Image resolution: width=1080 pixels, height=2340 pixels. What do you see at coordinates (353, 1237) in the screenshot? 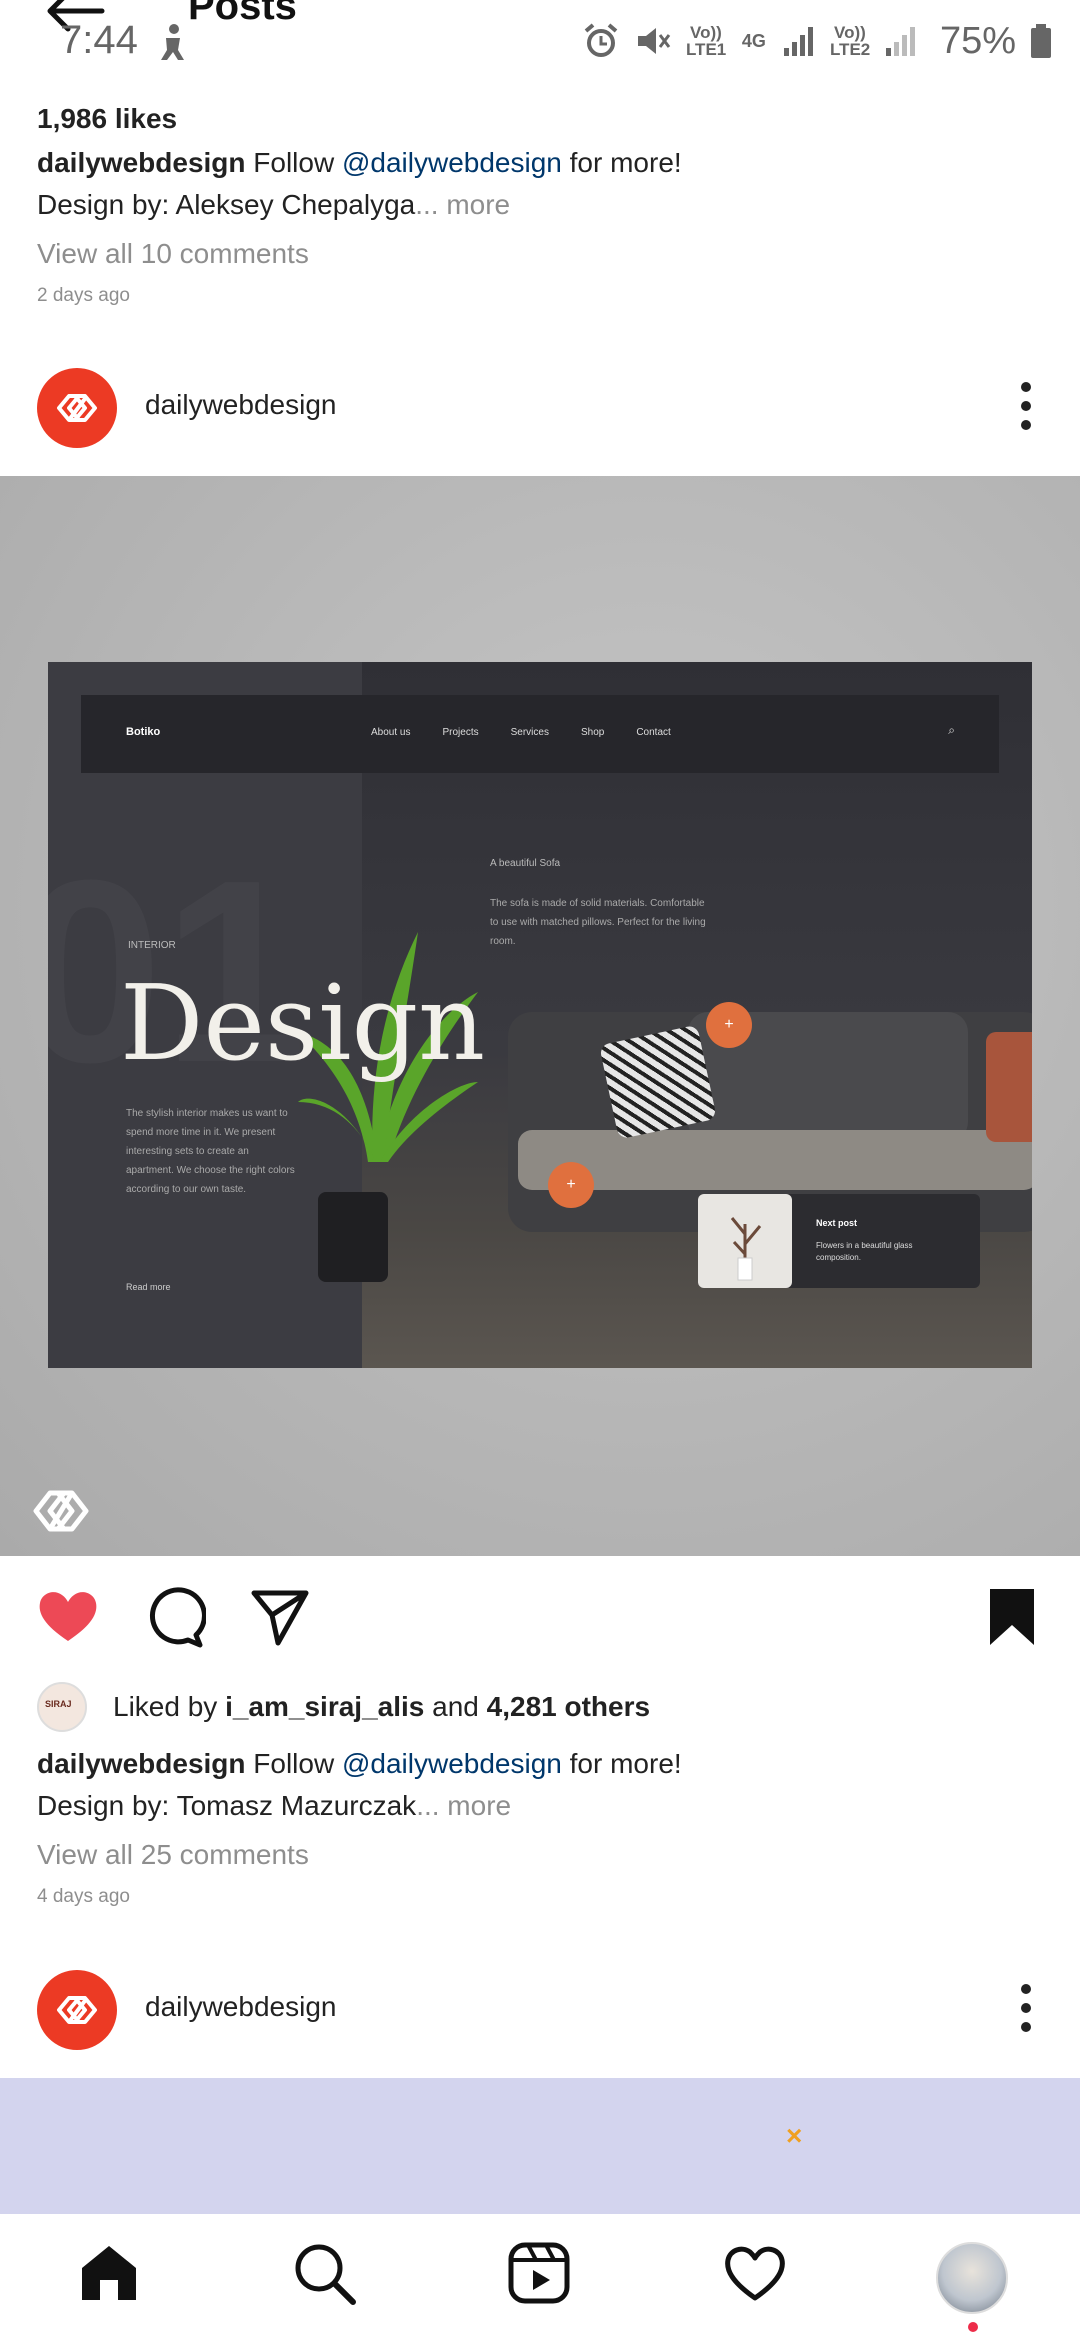
I see `plant-pot` at bounding box center [353, 1237].